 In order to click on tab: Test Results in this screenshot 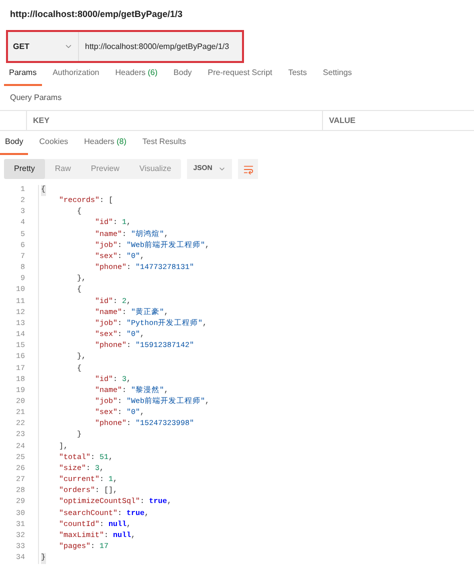, I will do `click(164, 145)`.